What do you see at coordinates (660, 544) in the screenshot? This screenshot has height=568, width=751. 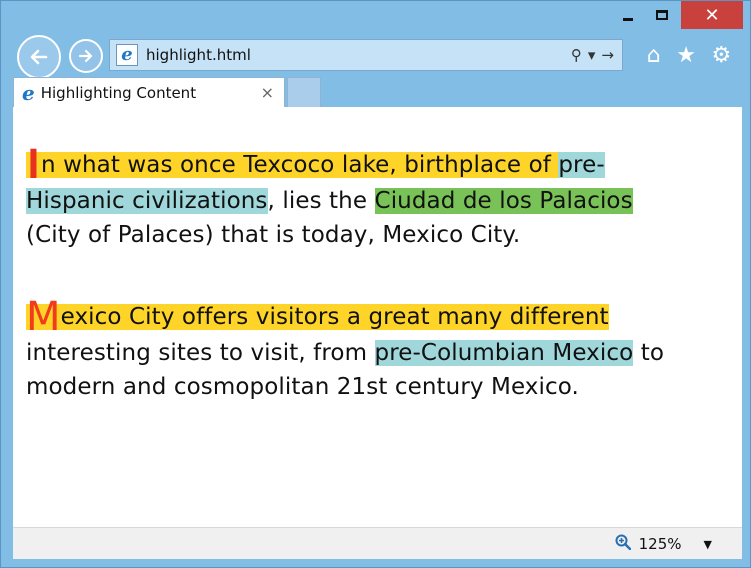 I see `zoom-level: 125%` at bounding box center [660, 544].